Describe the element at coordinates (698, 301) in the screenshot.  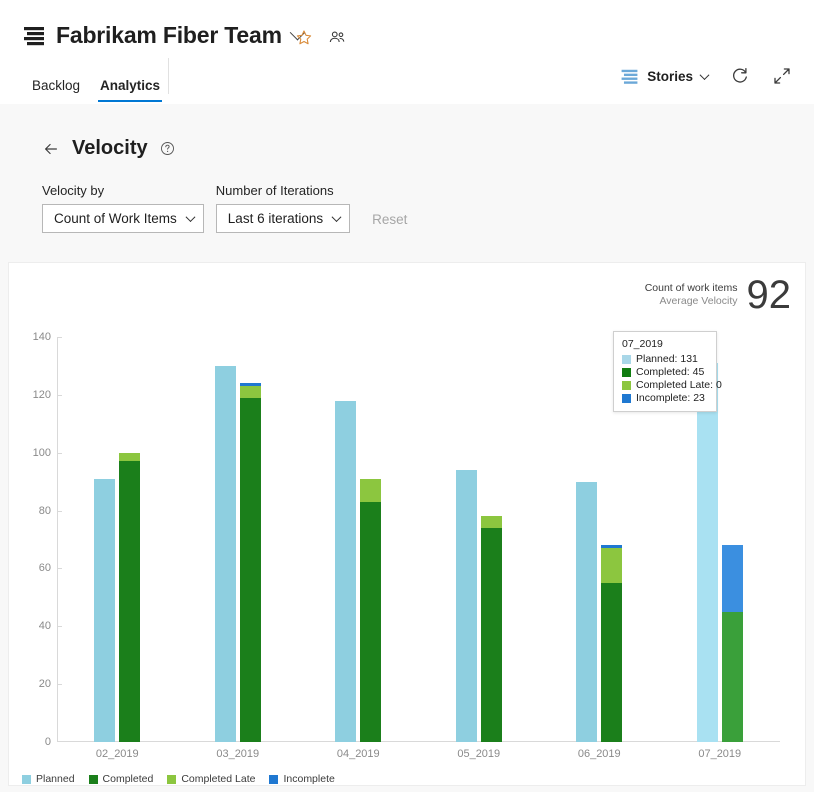
I see `summary-sub-label: Average Velocity` at that location.